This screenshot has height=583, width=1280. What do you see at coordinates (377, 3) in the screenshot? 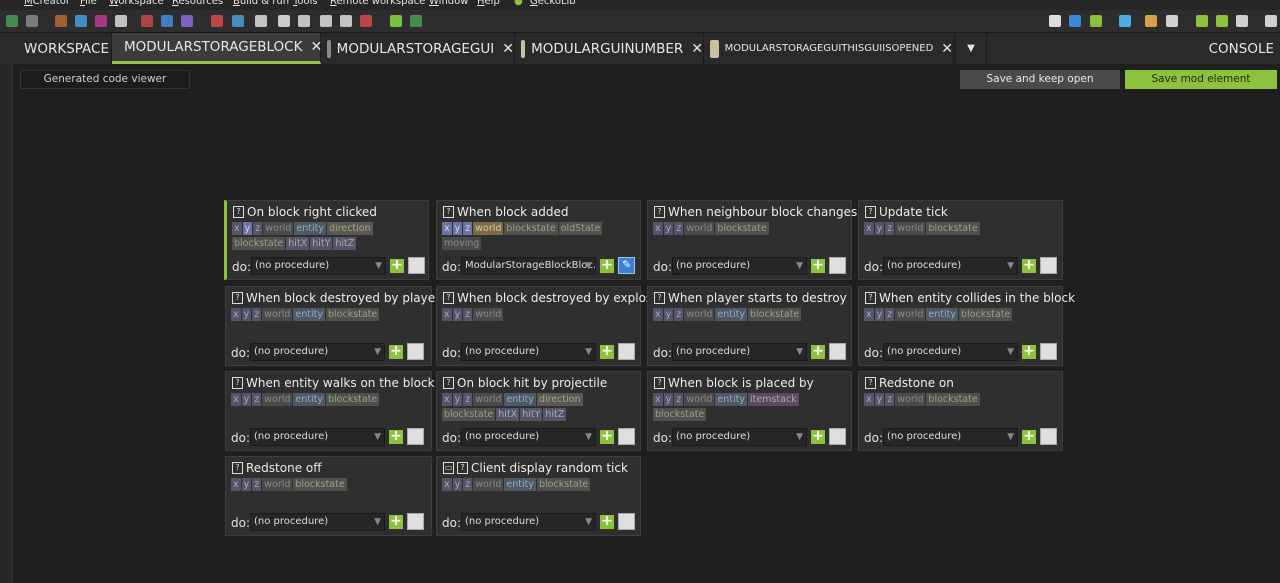
I see `menu-item-remote-workspace: Remote workspace` at bounding box center [377, 3].